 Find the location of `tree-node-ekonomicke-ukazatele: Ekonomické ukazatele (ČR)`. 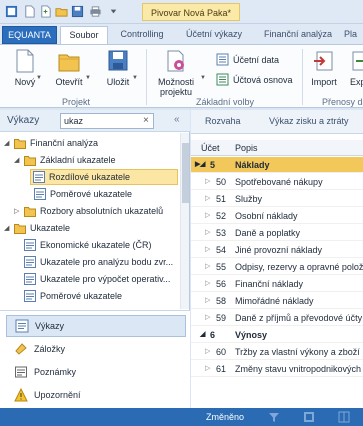

tree-node-ekonomicke-ukazatele: Ekonomické ukazatele (ČR) is located at coordinates (87, 245).